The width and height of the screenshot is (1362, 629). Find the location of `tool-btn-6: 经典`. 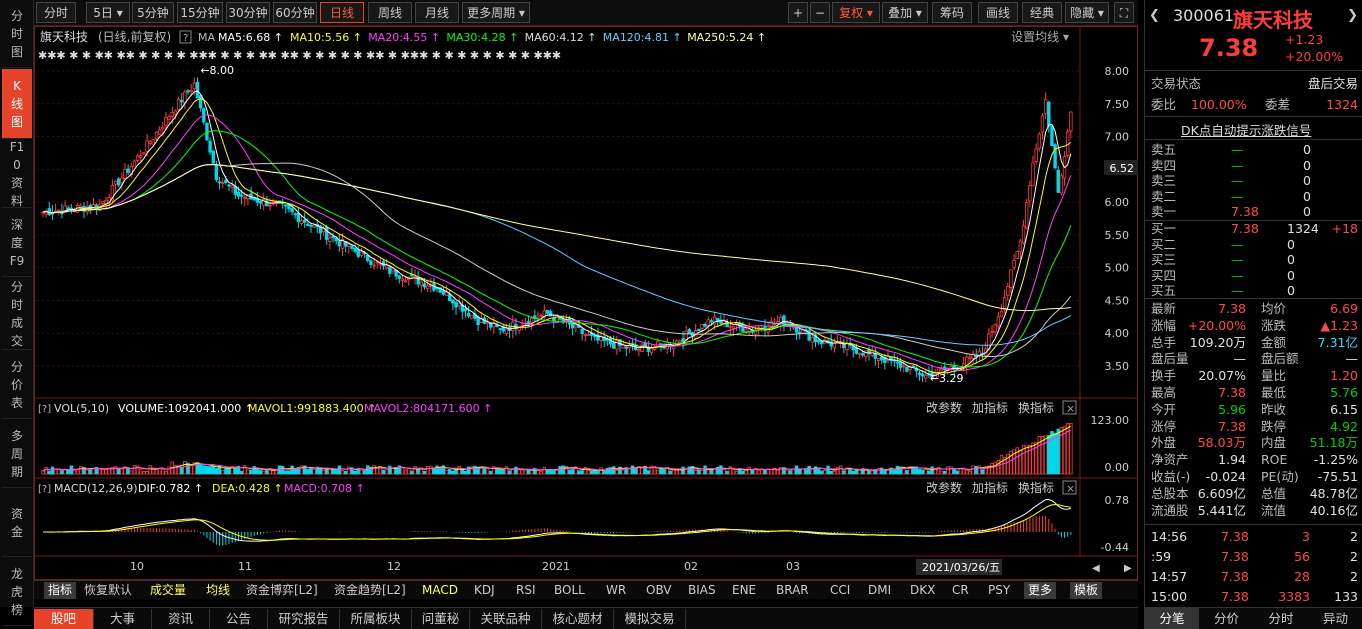

tool-btn-6: 经典 is located at coordinates (1042, 12).